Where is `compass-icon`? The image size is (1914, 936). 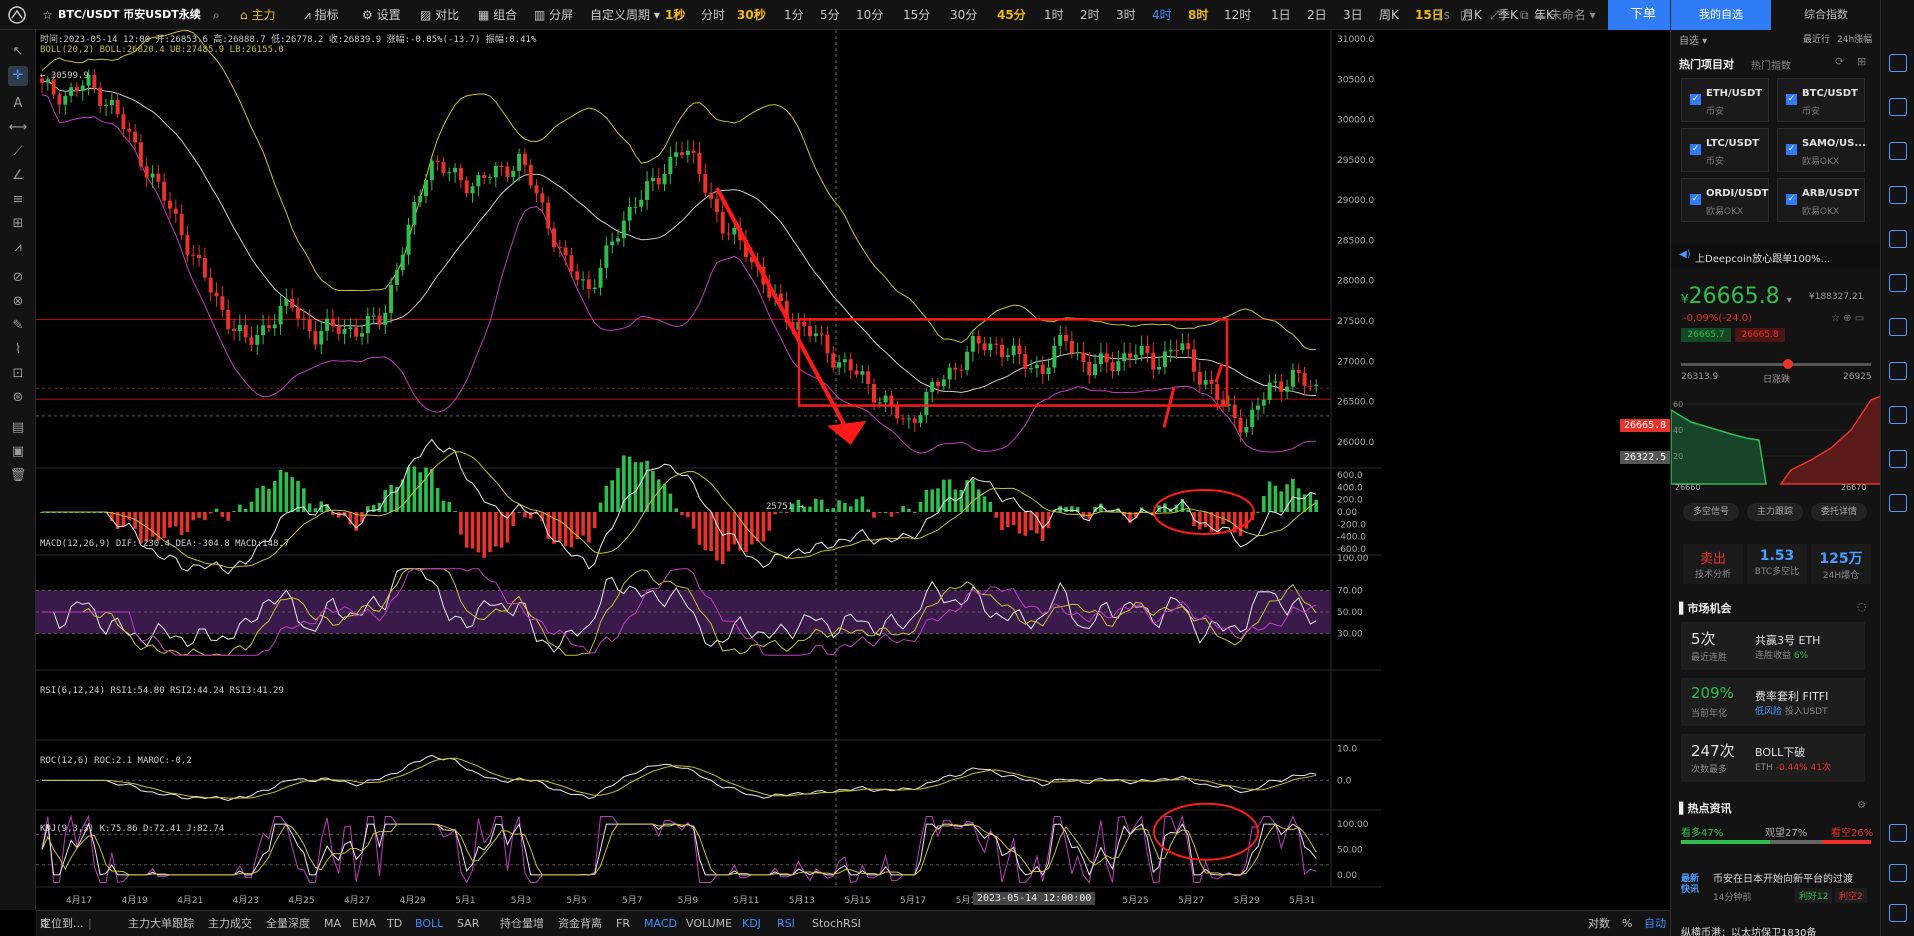 compass-icon is located at coordinates (1898, 371).